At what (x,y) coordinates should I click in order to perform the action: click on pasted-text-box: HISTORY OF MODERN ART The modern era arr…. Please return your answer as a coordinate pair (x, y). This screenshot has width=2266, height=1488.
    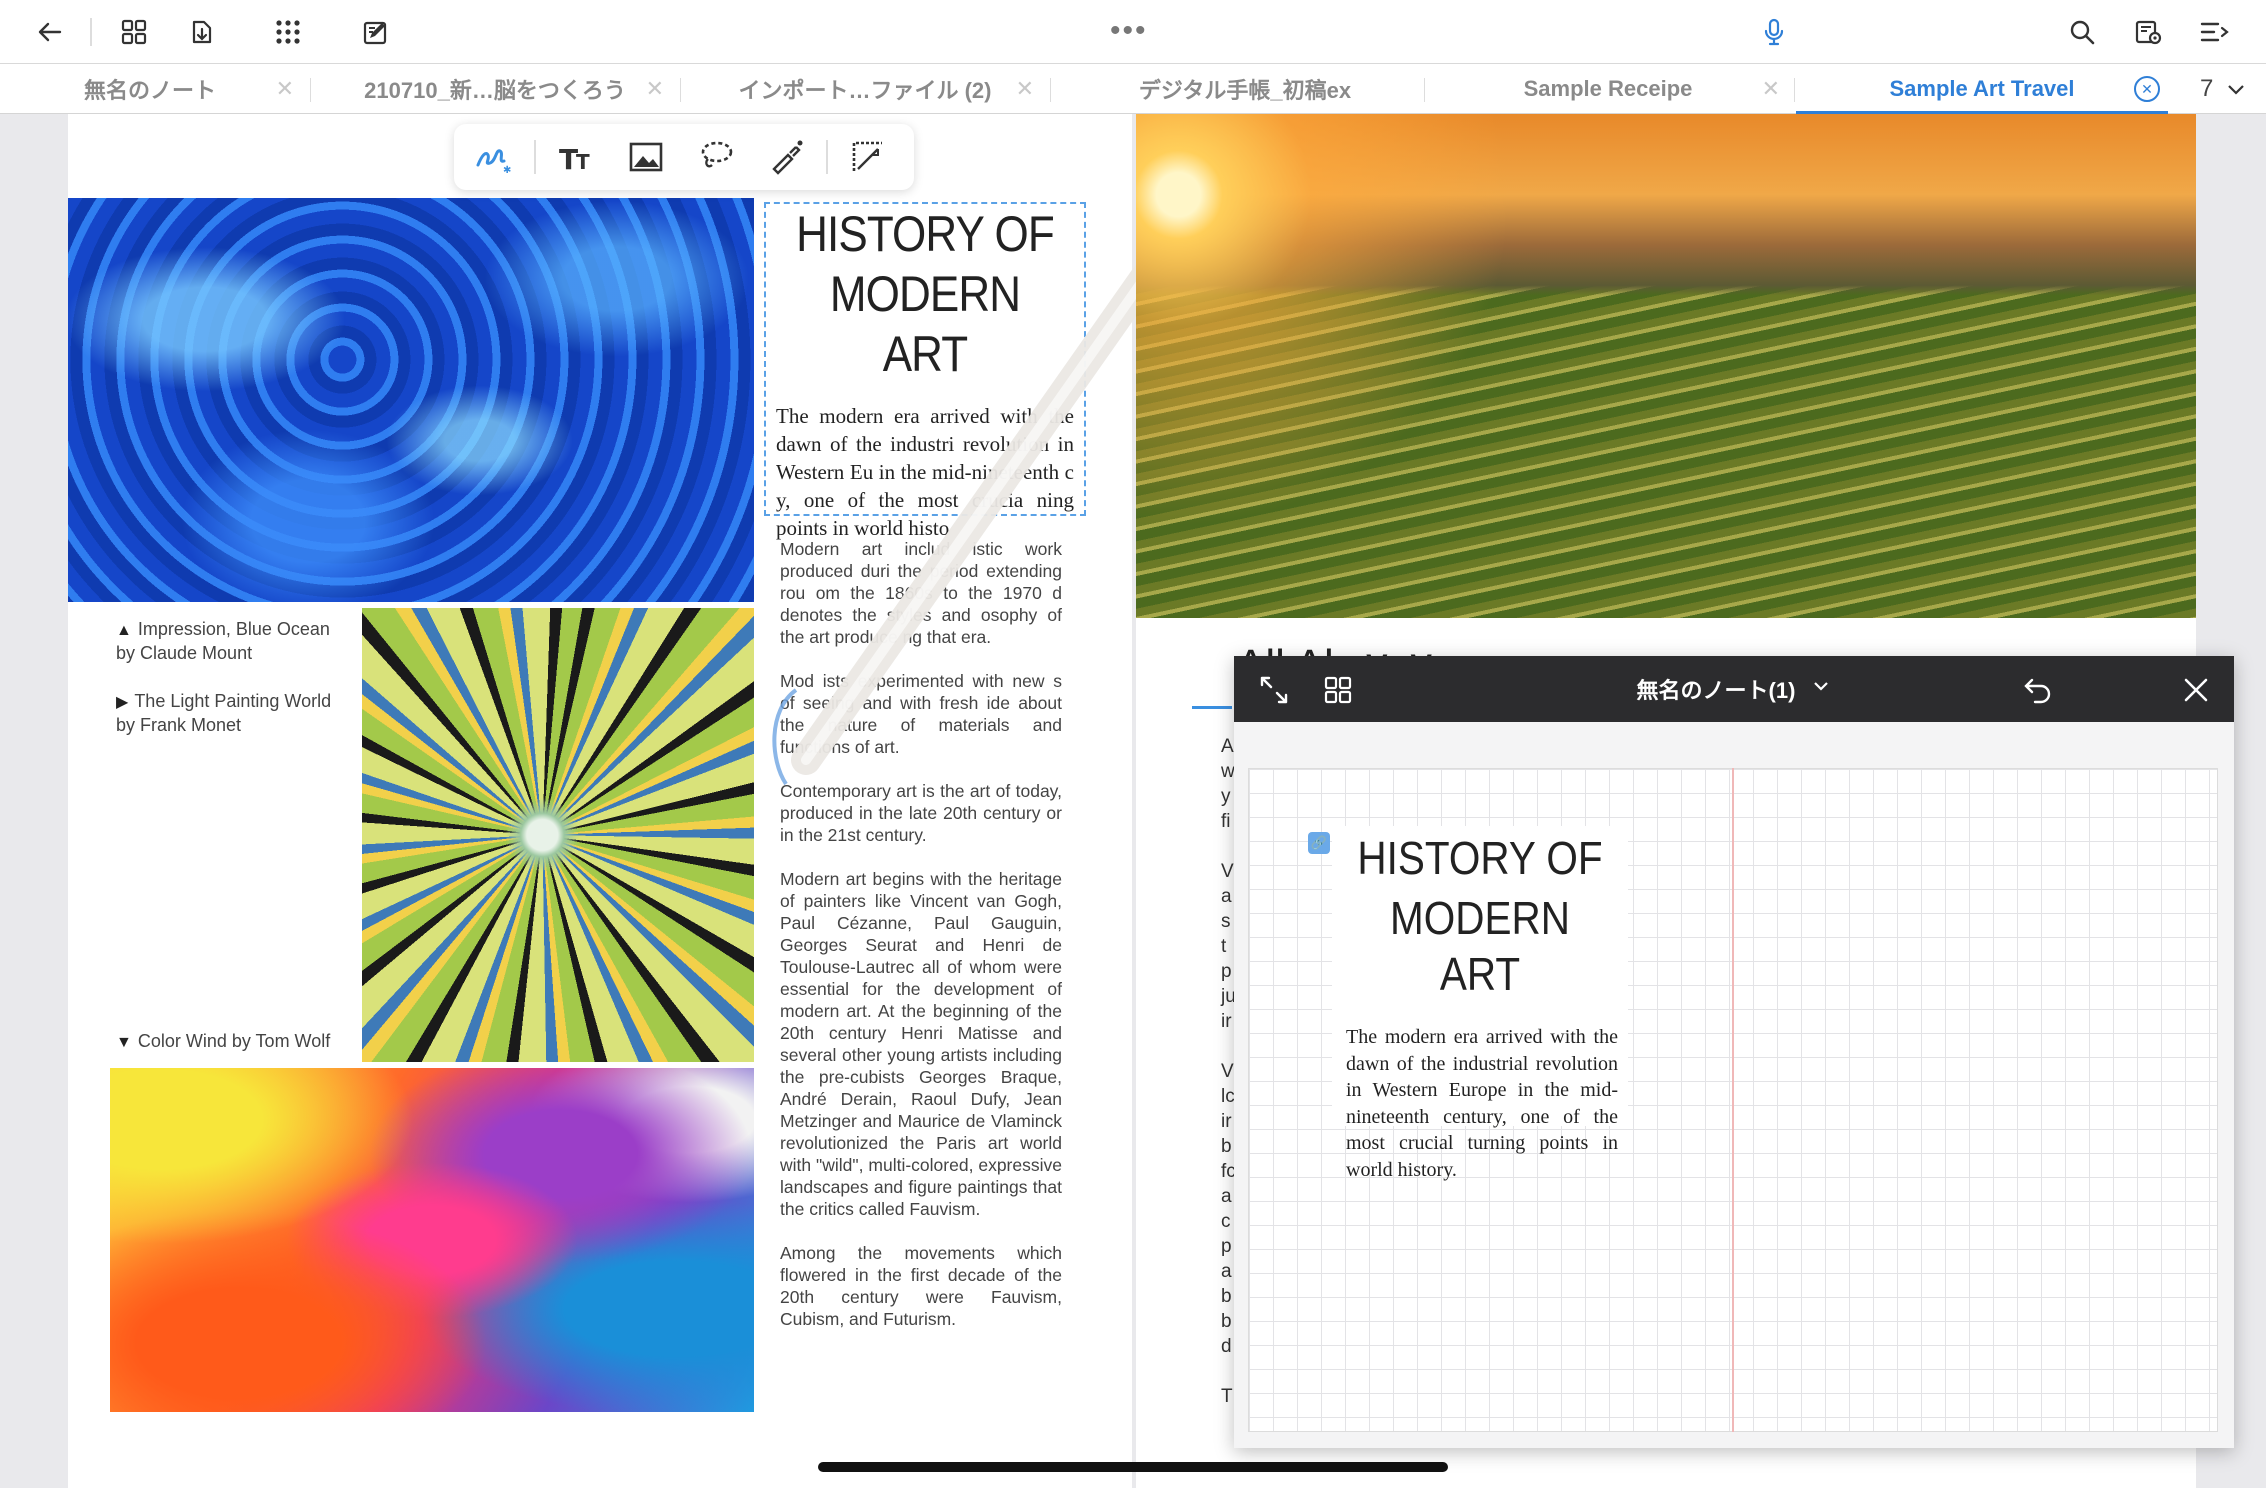
    Looking at the image, I should click on (1480, 1003).